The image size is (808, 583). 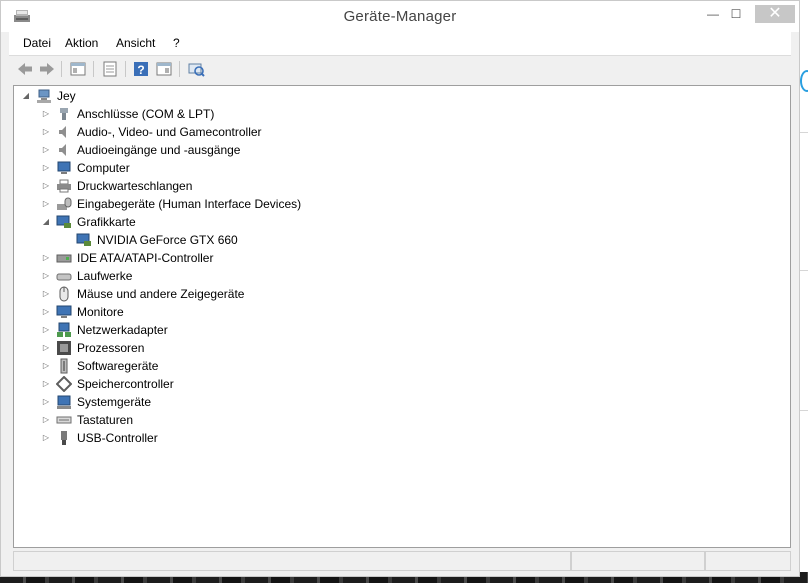 I want to click on tree-category-label: Mäuse und andere Zeigegeräte, so click(x=161, y=294).